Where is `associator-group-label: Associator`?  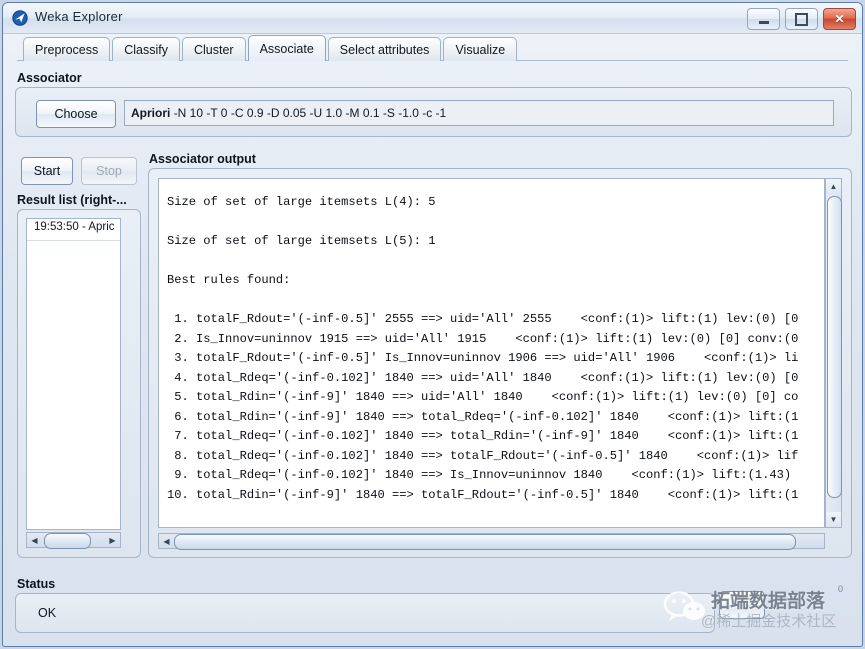 associator-group-label: Associator is located at coordinates (49, 78).